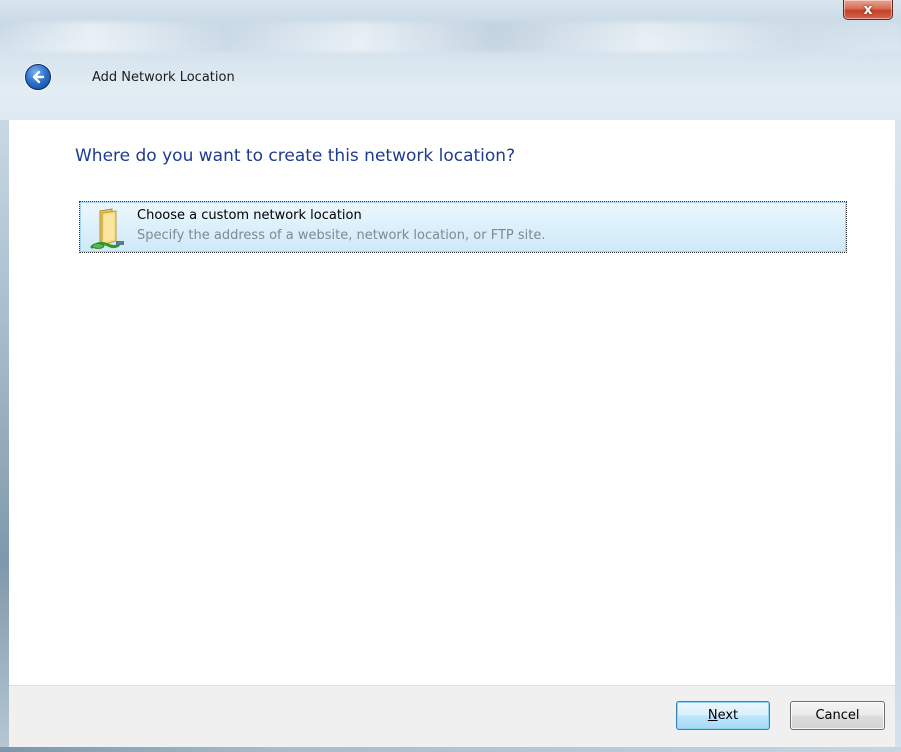  What do you see at coordinates (4, 436) in the screenshot?
I see `window-frame-left` at bounding box center [4, 436].